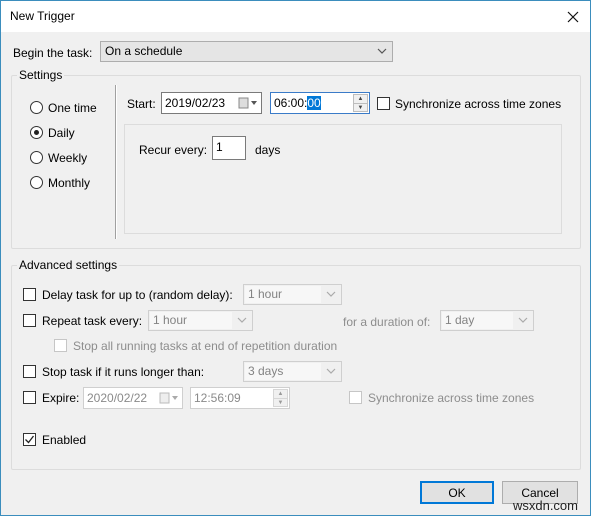  I want to click on repeat-task-checkbox, so click(29, 320).